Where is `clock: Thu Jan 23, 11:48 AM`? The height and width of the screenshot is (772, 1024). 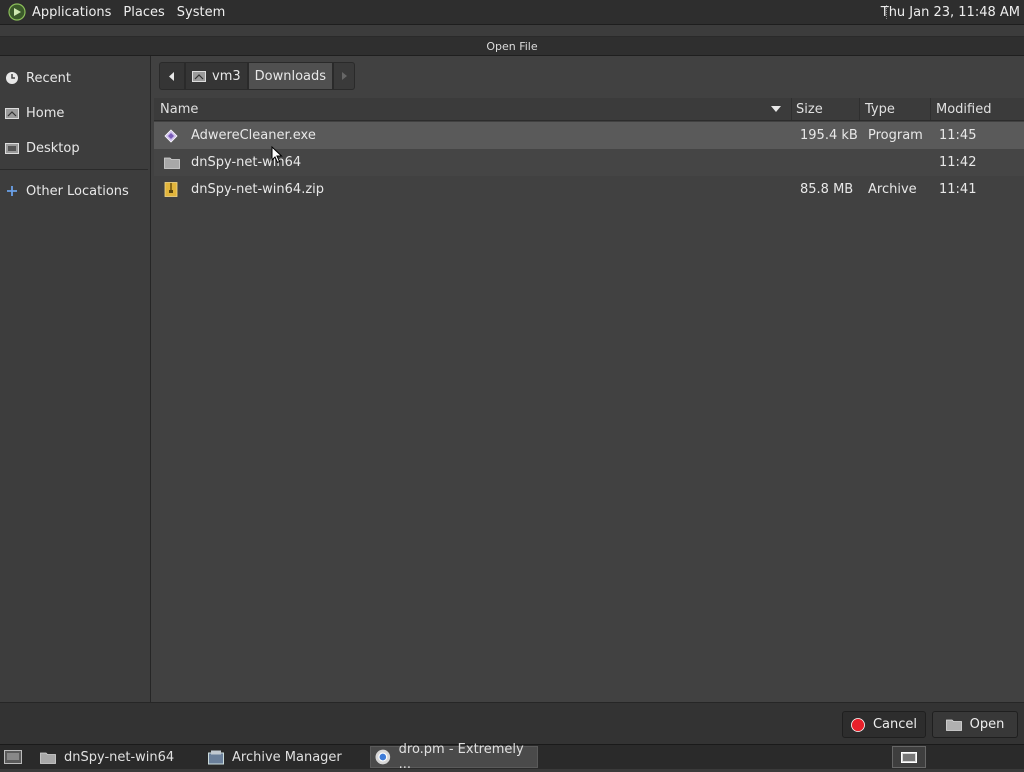
clock: Thu Jan 23, 11:48 AM is located at coordinates (950, 12).